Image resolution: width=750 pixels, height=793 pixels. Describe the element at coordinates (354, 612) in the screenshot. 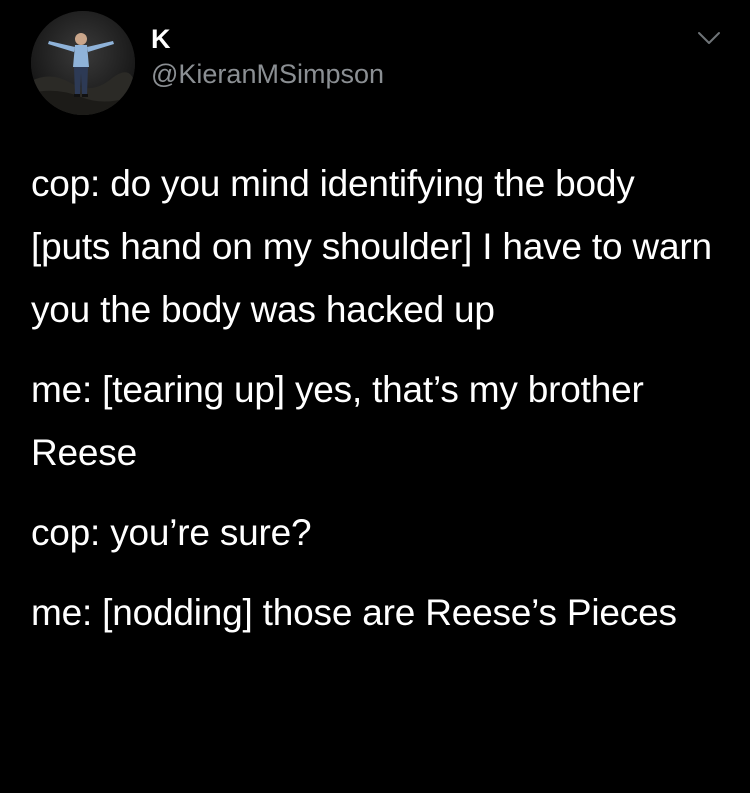

I see `tweet-paragraph: me: [nodding] those are Reese’s Pieces` at that location.